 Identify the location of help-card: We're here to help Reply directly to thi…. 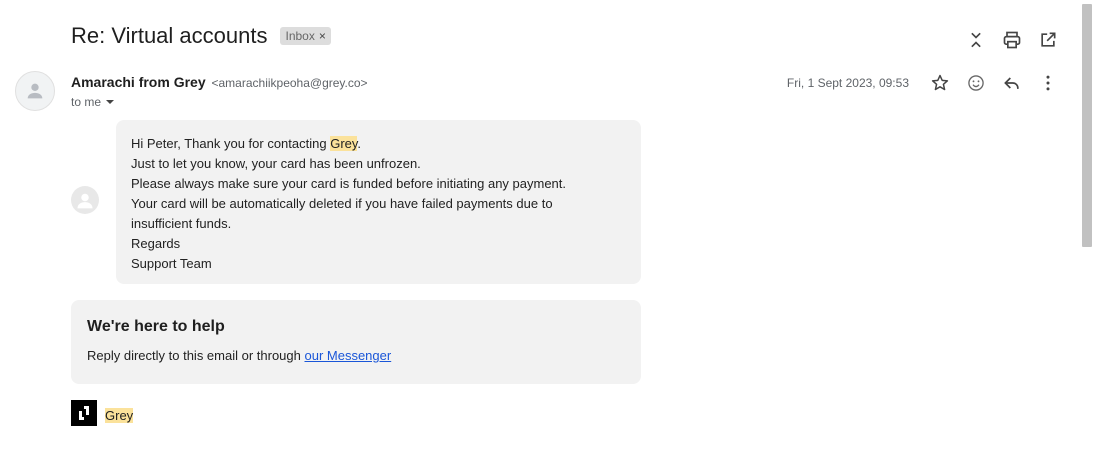
(356, 342).